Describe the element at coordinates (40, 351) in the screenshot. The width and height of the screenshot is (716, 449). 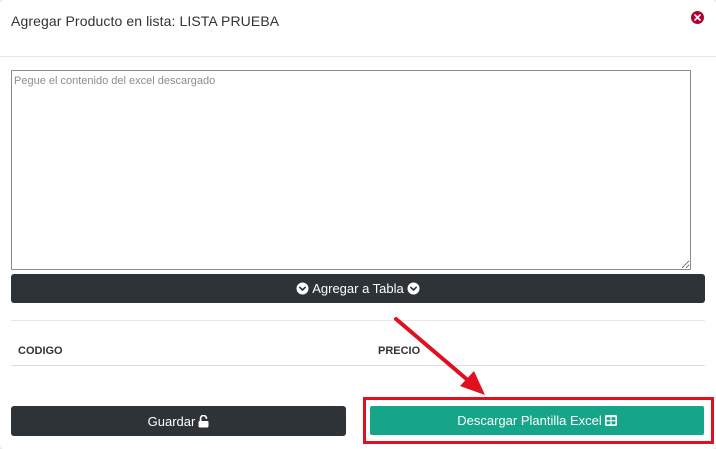
I see `column-header-codigo: CODIGO` at that location.